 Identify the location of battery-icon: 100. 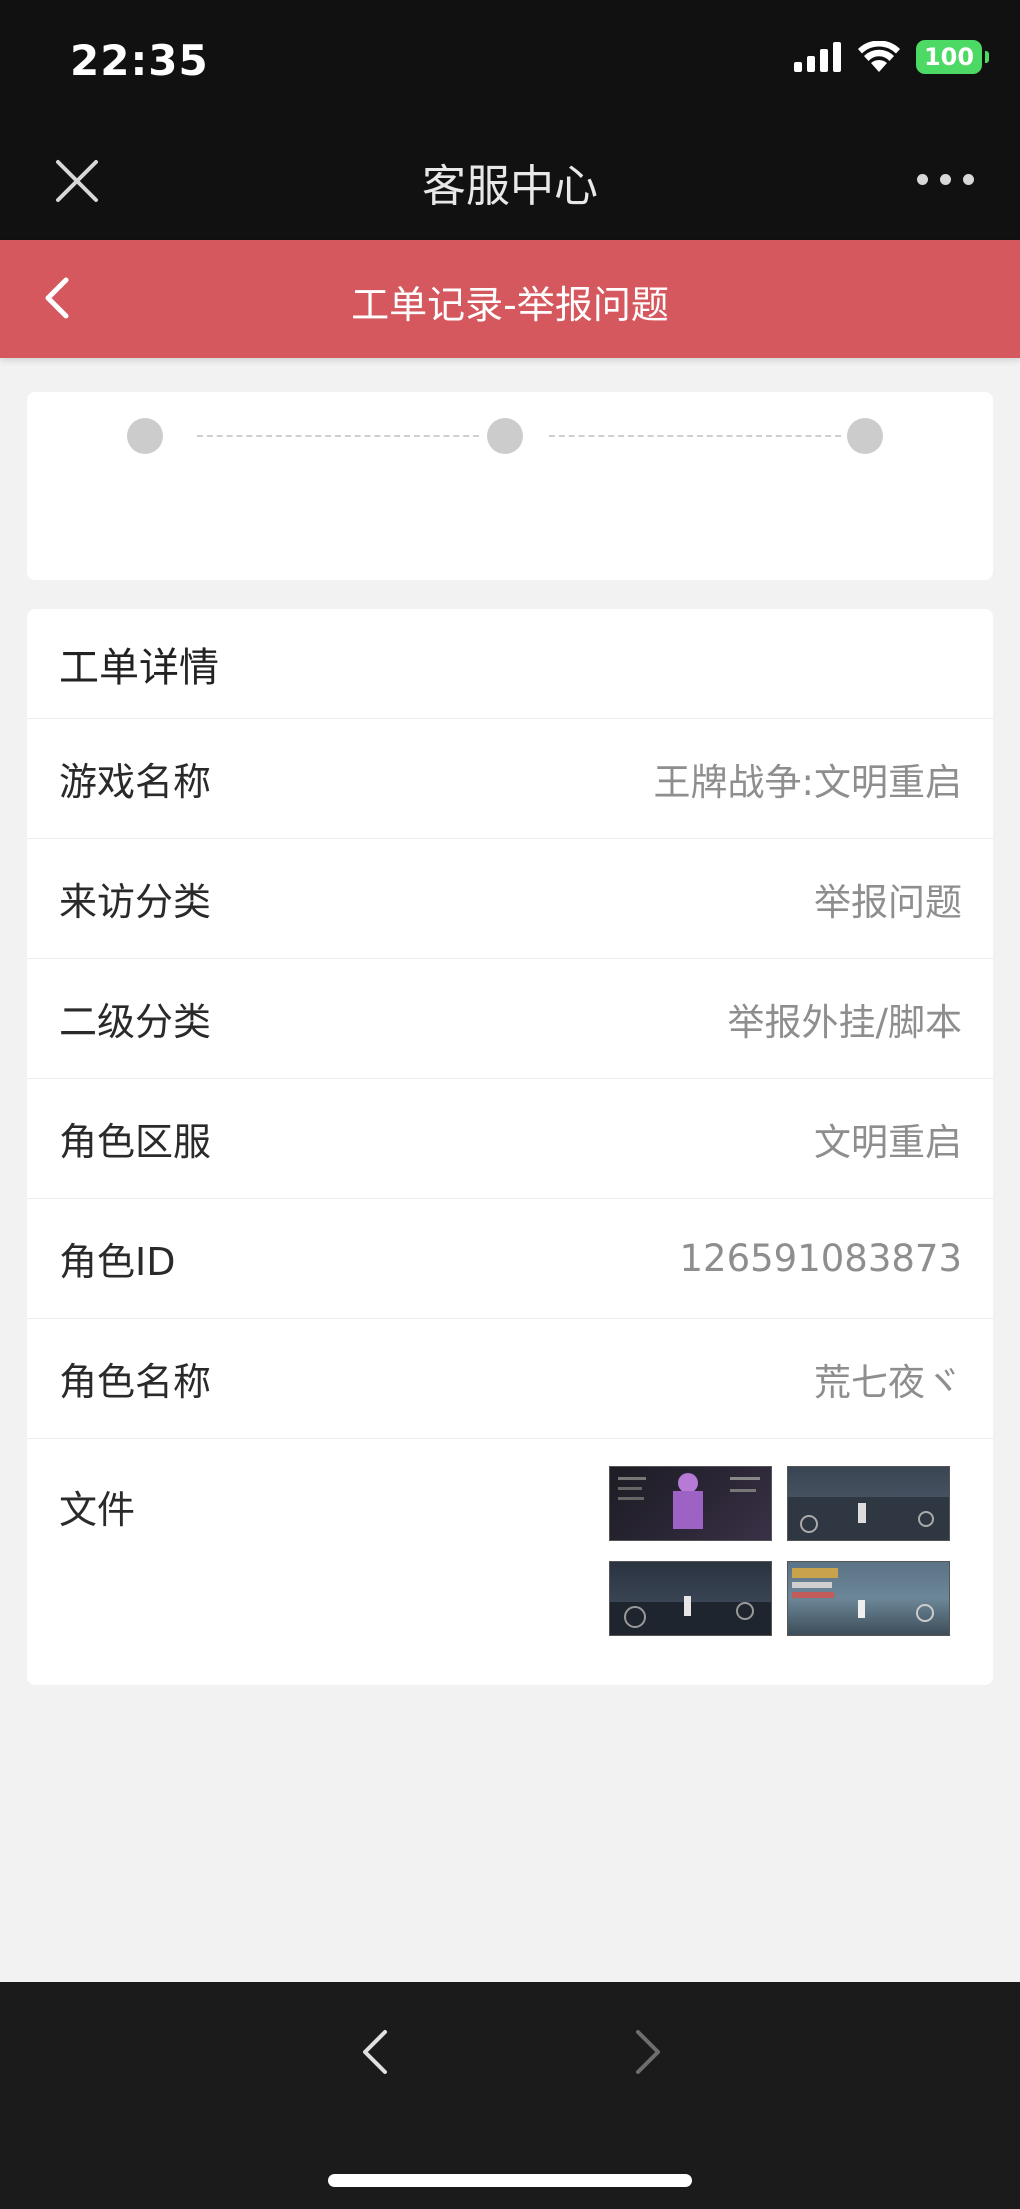
(952, 57).